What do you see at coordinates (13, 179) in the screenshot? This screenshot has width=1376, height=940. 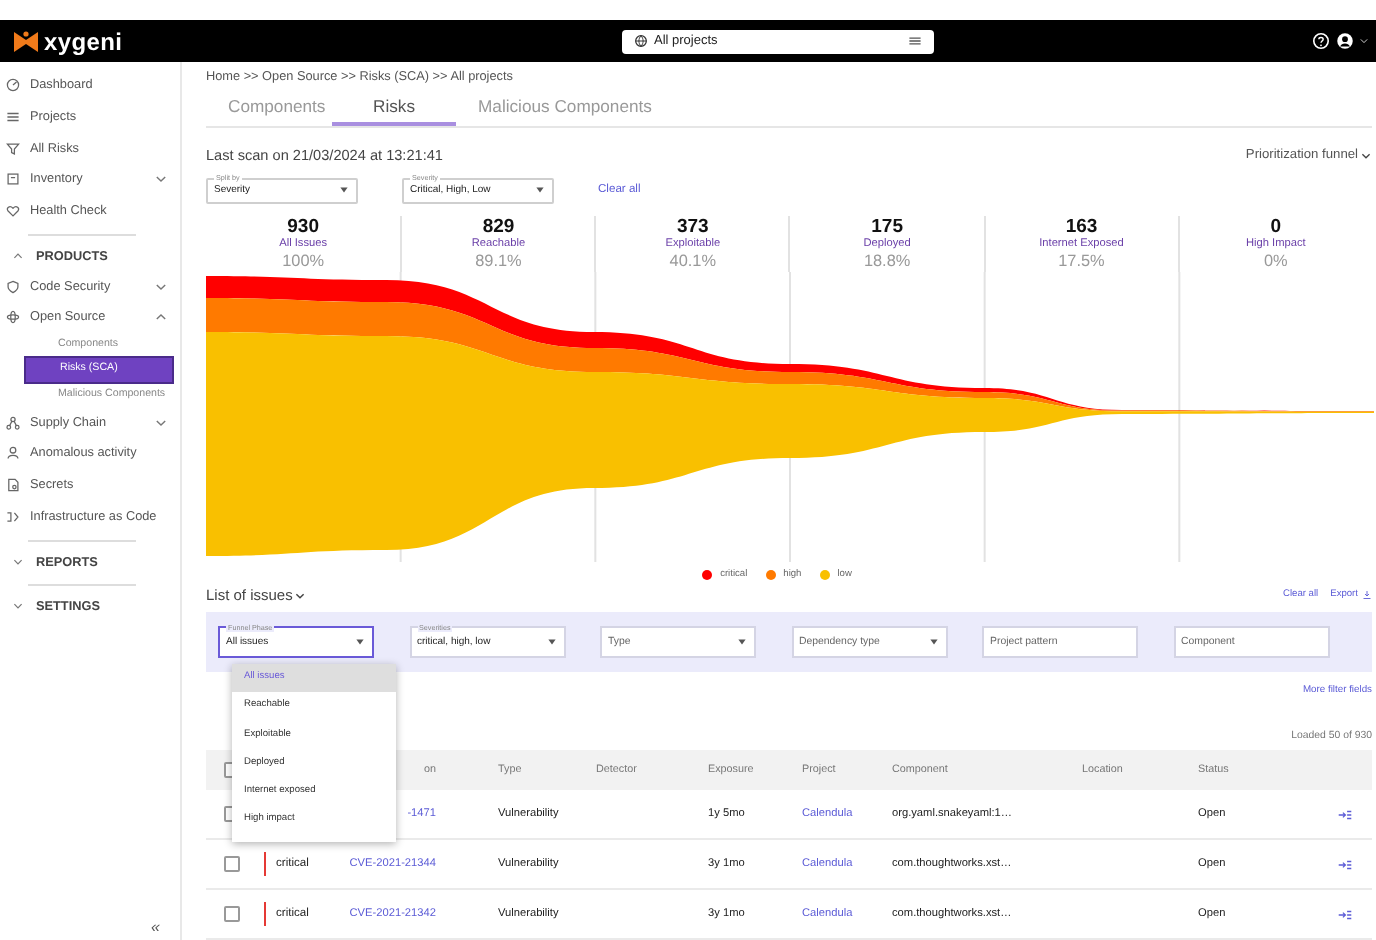 I see `box-icon` at bounding box center [13, 179].